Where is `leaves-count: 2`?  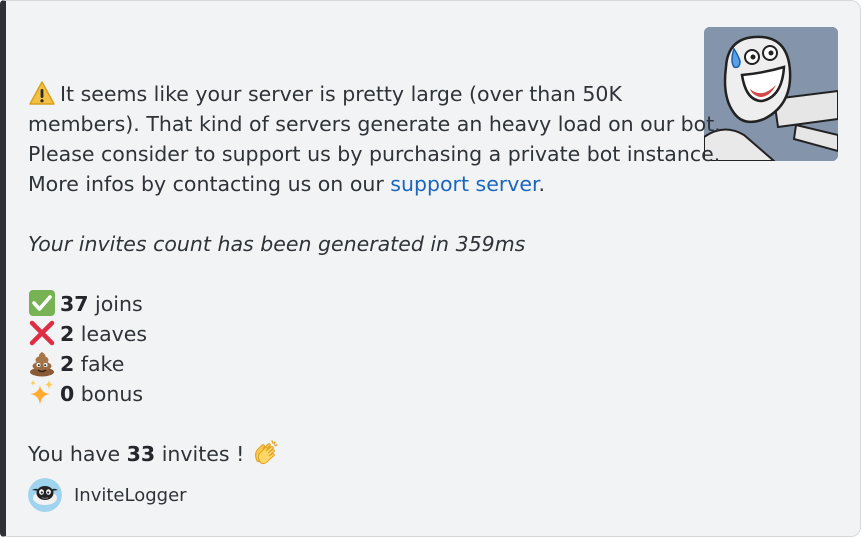 leaves-count: 2 is located at coordinates (67, 334).